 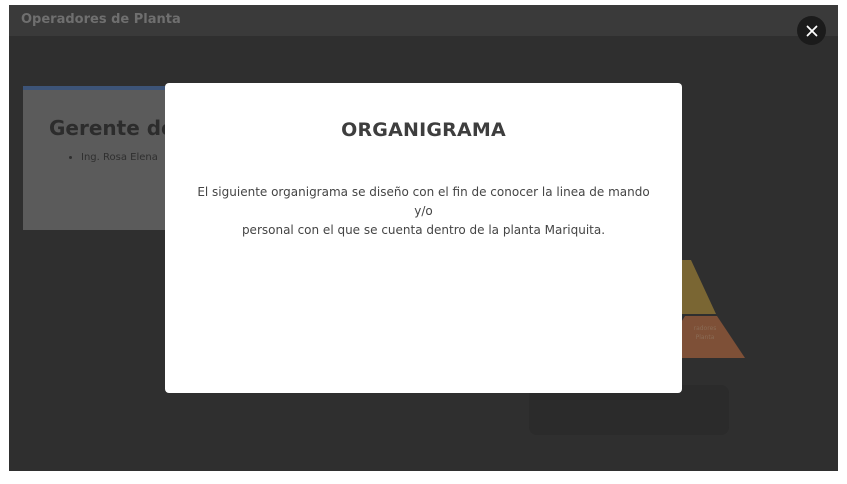 I want to click on modal-title: ORGANIGRAMA, so click(x=423, y=130).